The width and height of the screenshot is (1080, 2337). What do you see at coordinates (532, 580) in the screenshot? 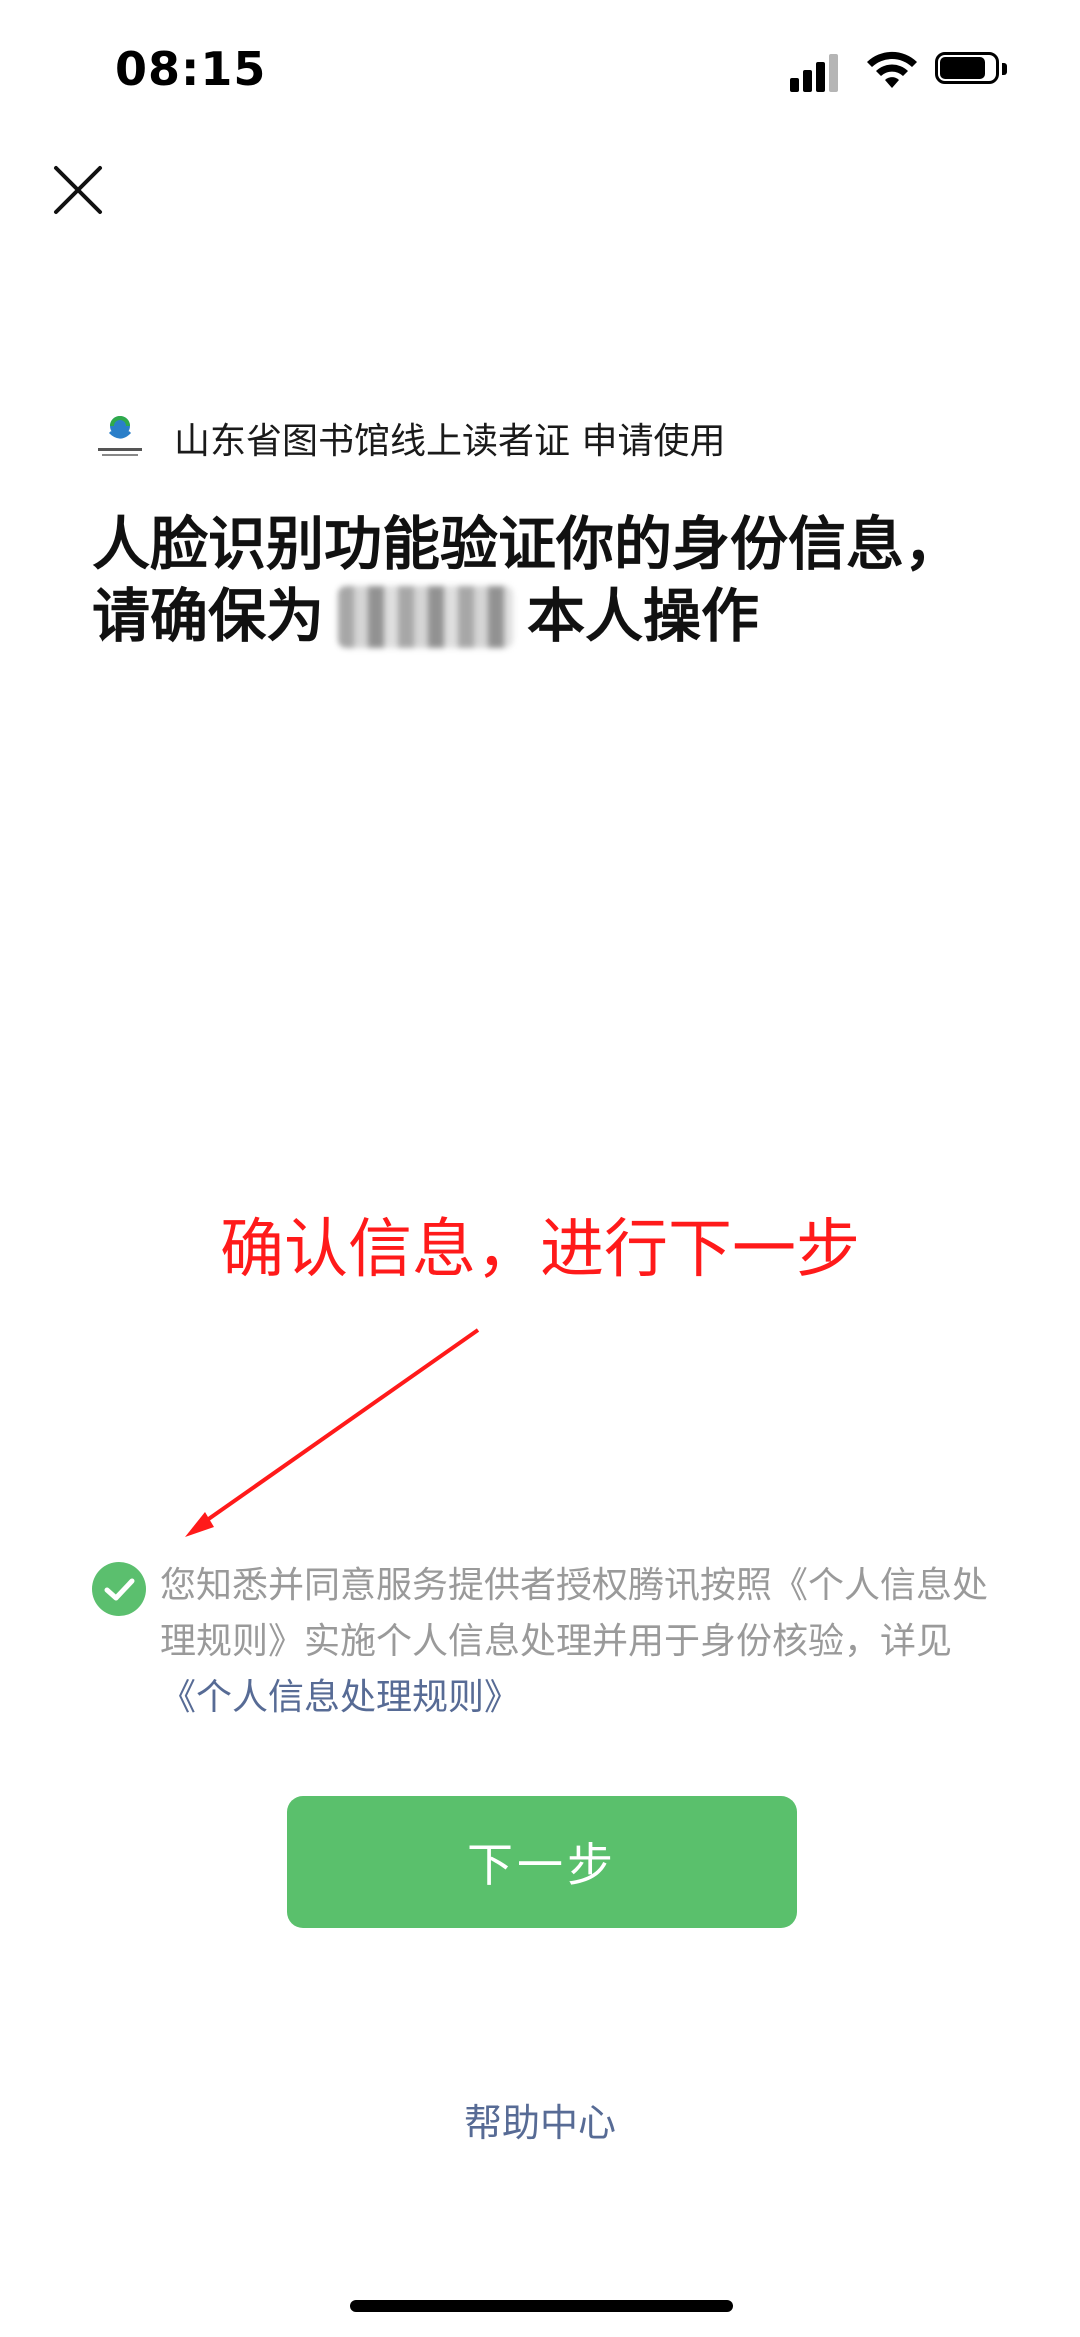
I see `page-title: 人脸识别功能验证你的身份信息，请确保为 本人操作` at bounding box center [532, 580].